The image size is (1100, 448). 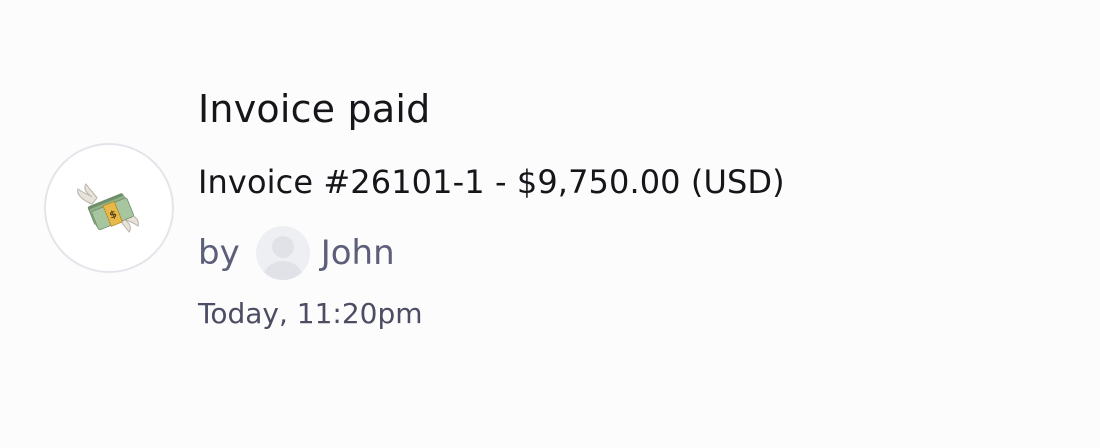 I want to click on author-name: John, so click(x=358, y=253).